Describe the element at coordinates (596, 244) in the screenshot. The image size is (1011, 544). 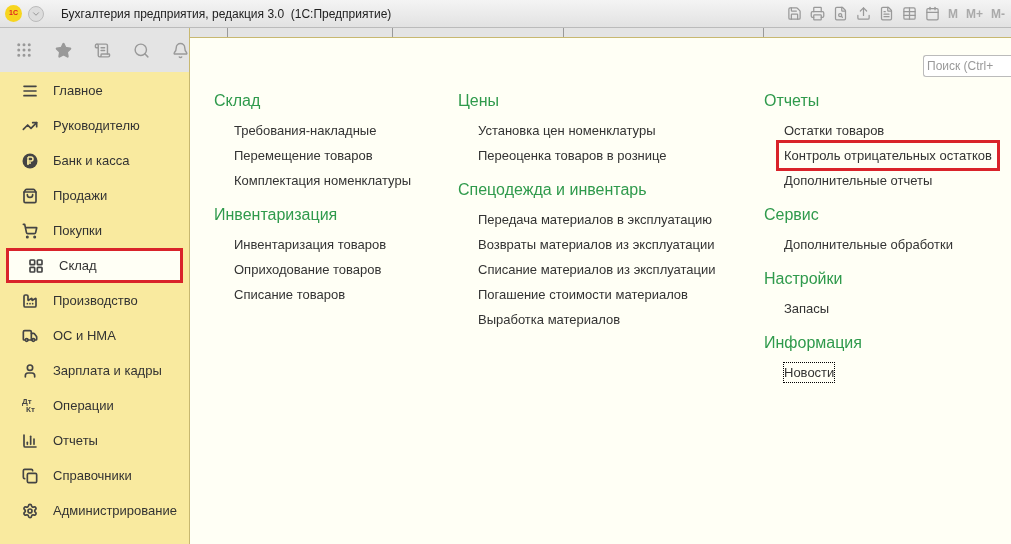
I see `section-link: Возвраты материалов из эксплуатации` at that location.